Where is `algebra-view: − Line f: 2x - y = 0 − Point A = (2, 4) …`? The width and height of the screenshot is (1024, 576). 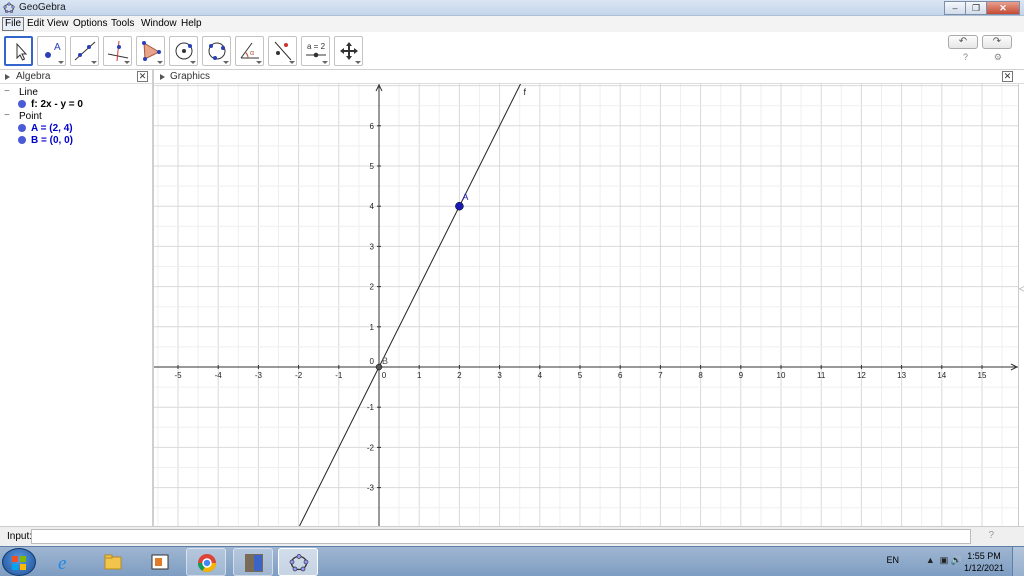 algebra-view: − Line f: 2x - y = 0 − Point A = (2, 4) … is located at coordinates (76, 305).